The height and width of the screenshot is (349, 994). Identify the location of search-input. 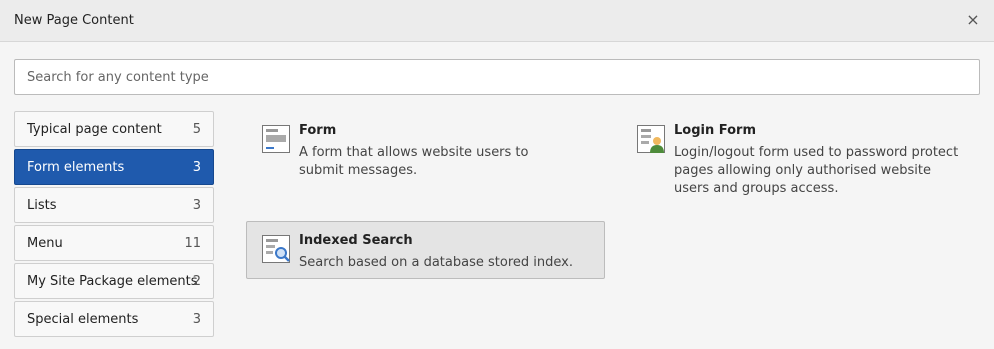
(497, 77).